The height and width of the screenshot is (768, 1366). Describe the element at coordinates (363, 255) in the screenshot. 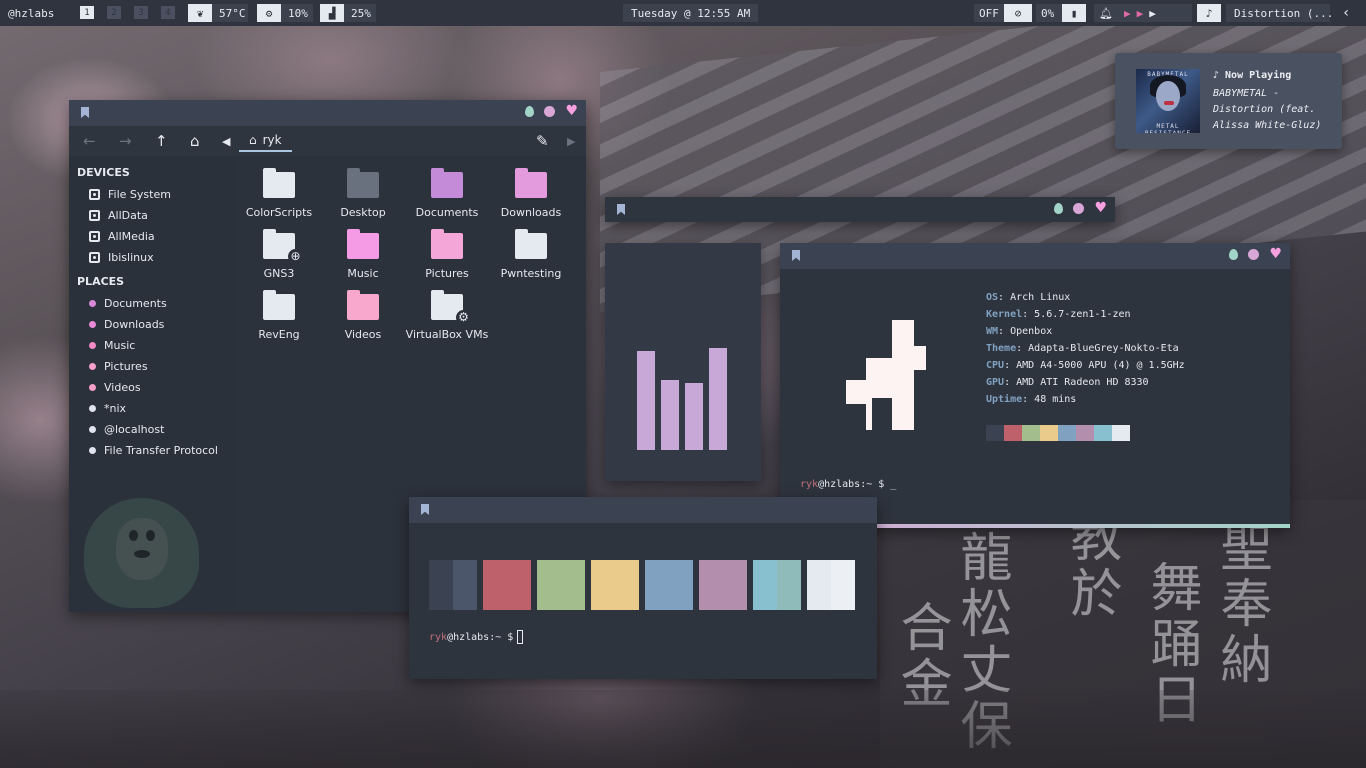

I see `folder-item: Music` at that location.